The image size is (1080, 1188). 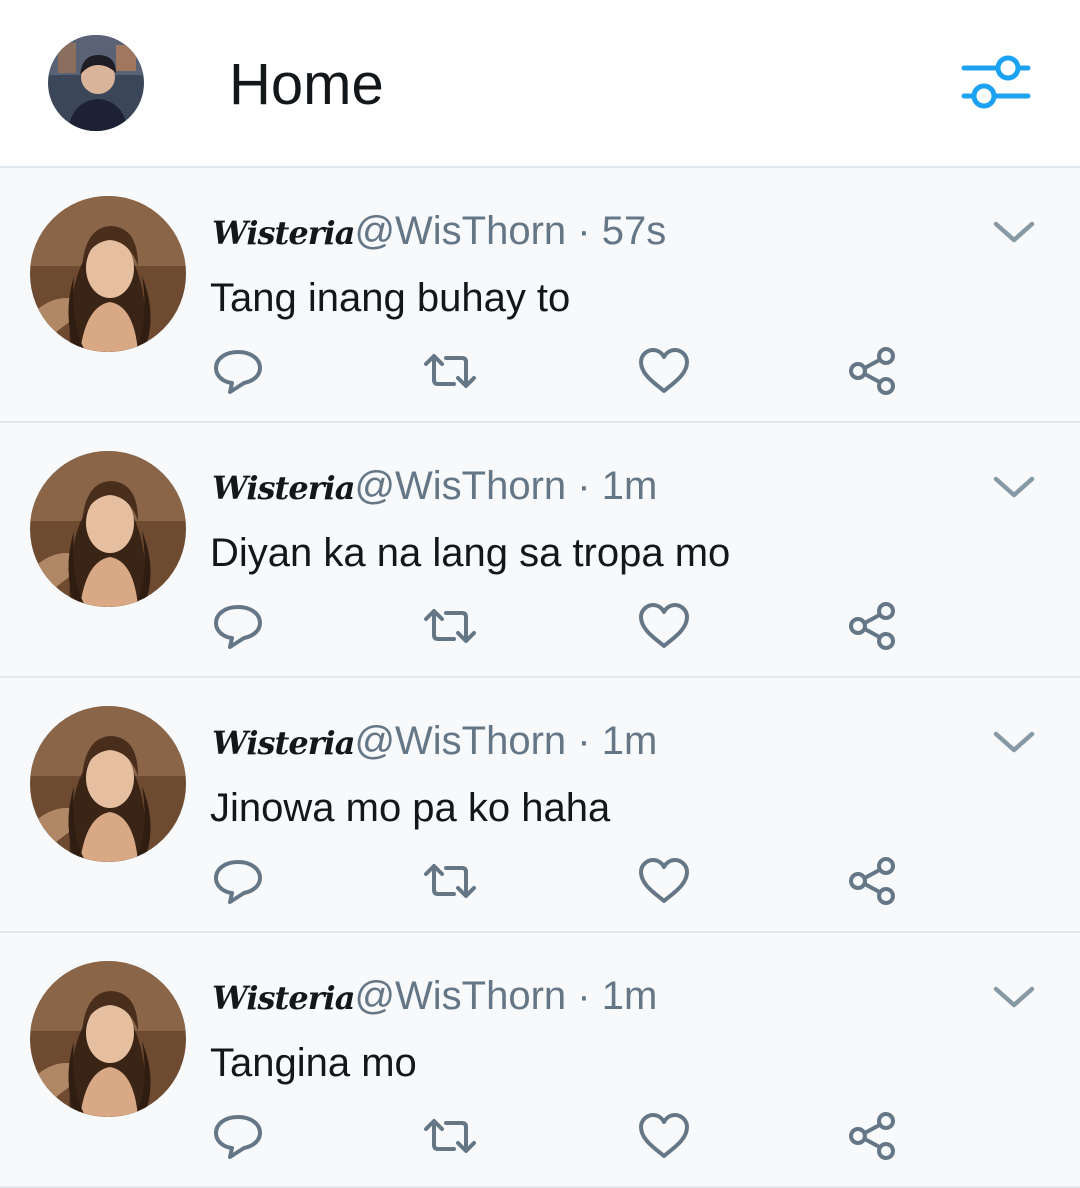 I want to click on user-avatar-icon, so click(x=96, y=83).